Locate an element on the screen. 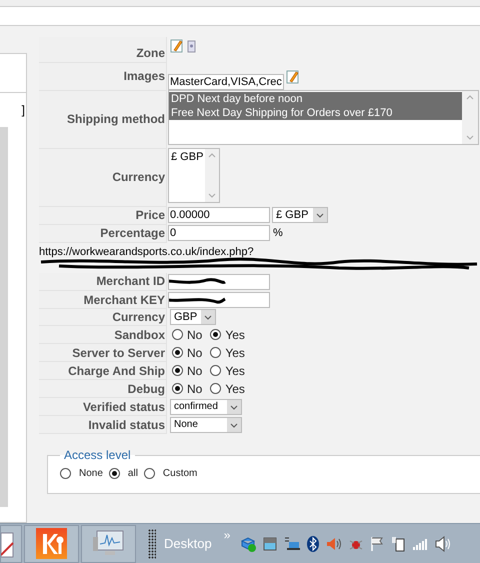 The width and height of the screenshot is (480, 563). list-option: Free Next Day Shipping for Orders over £170 is located at coordinates (315, 113).